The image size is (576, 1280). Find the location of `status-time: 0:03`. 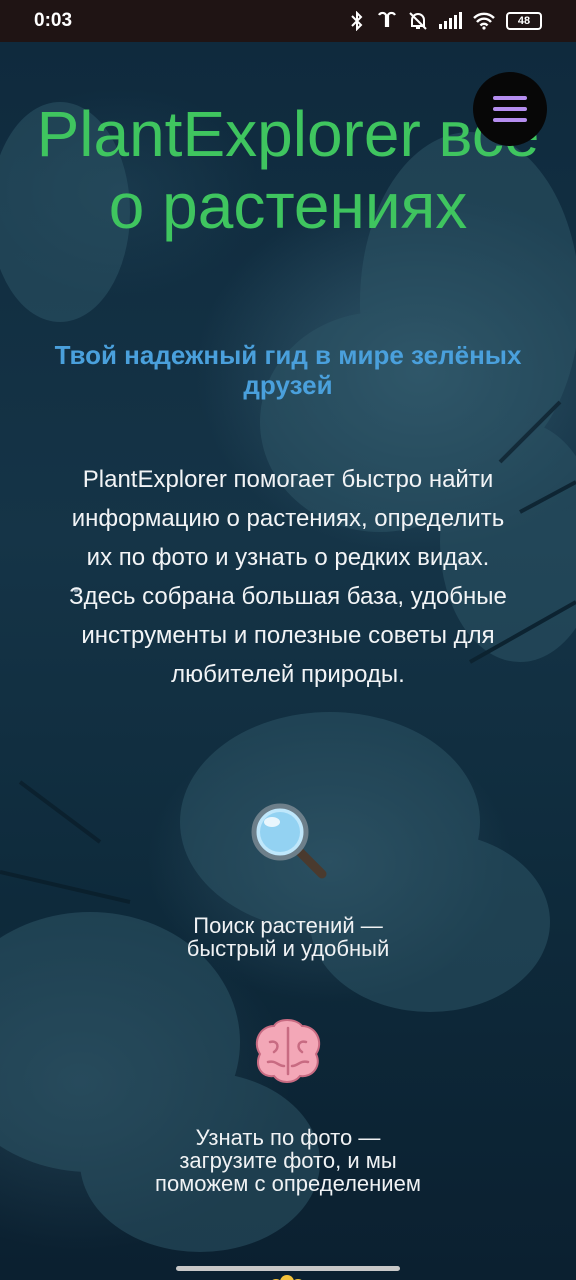

status-time: 0:03 is located at coordinates (53, 20).